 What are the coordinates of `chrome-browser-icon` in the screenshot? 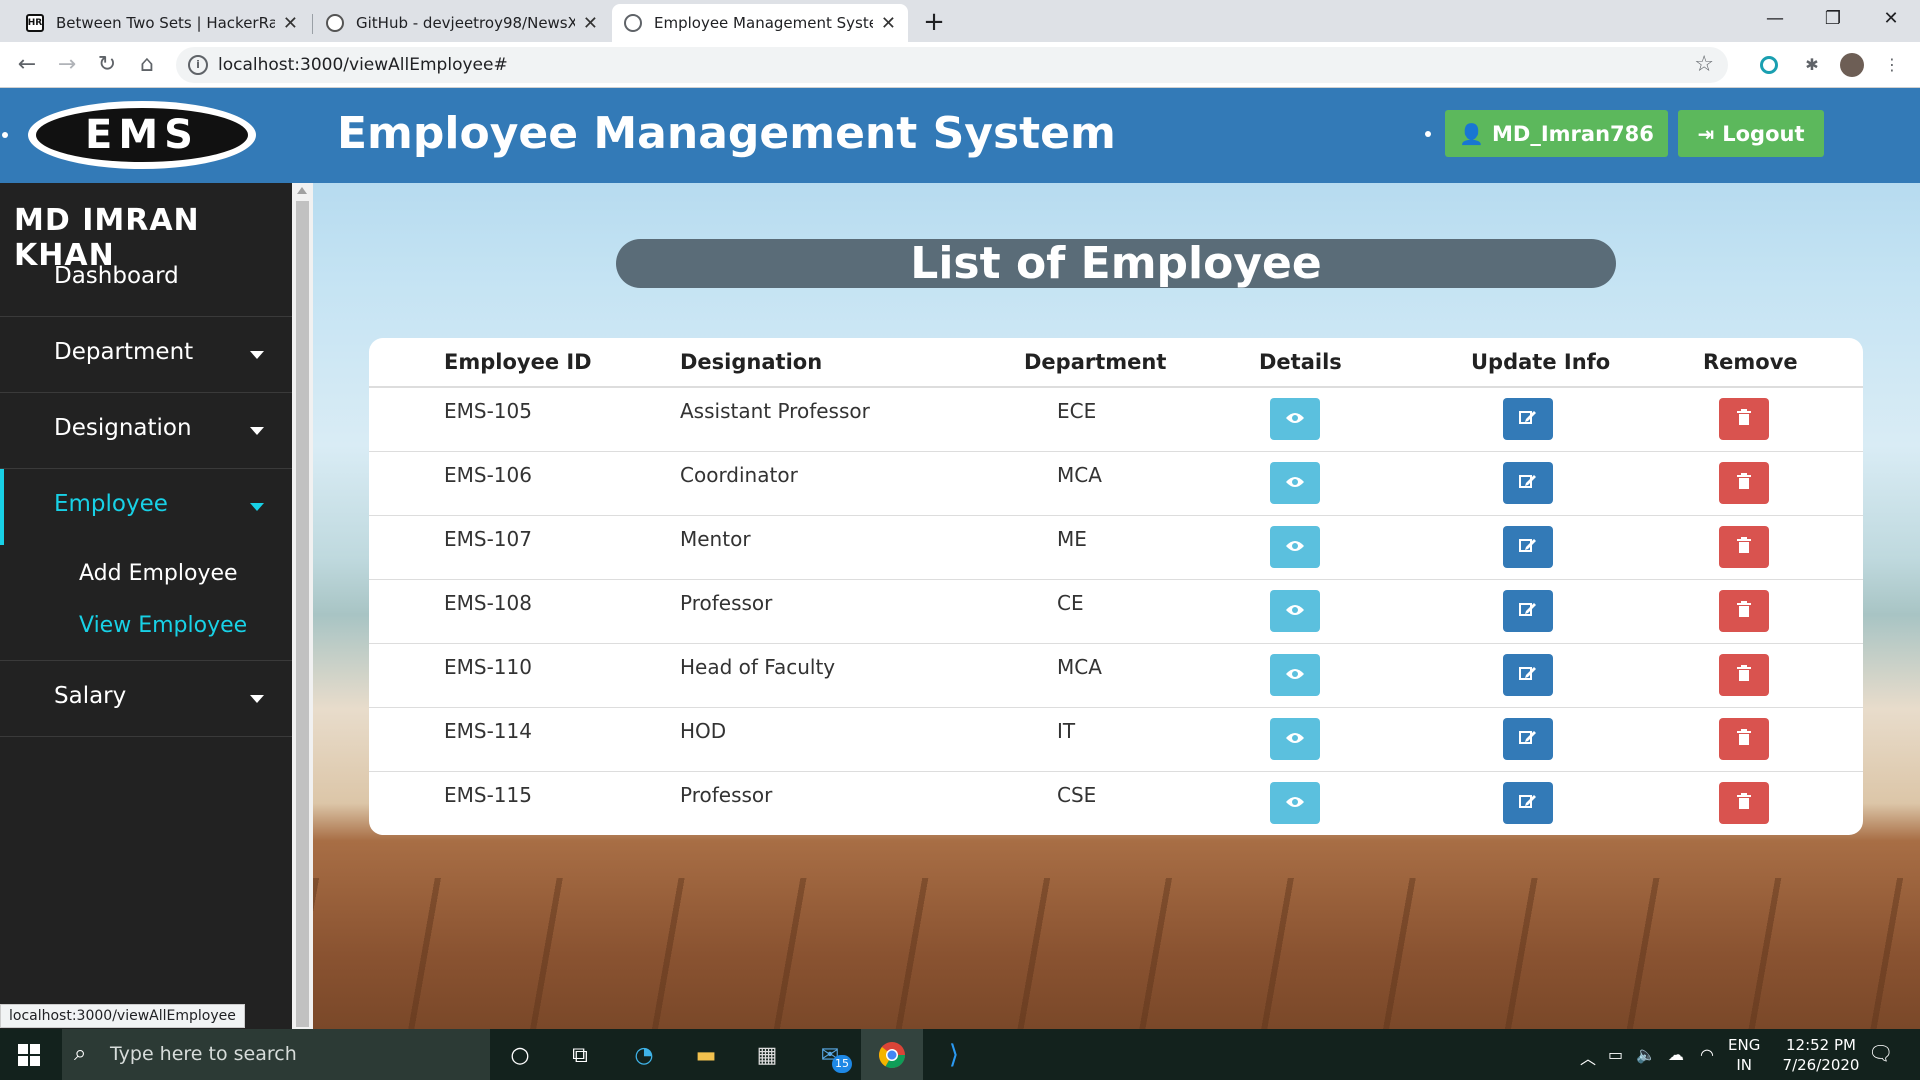 It's located at (892, 1055).